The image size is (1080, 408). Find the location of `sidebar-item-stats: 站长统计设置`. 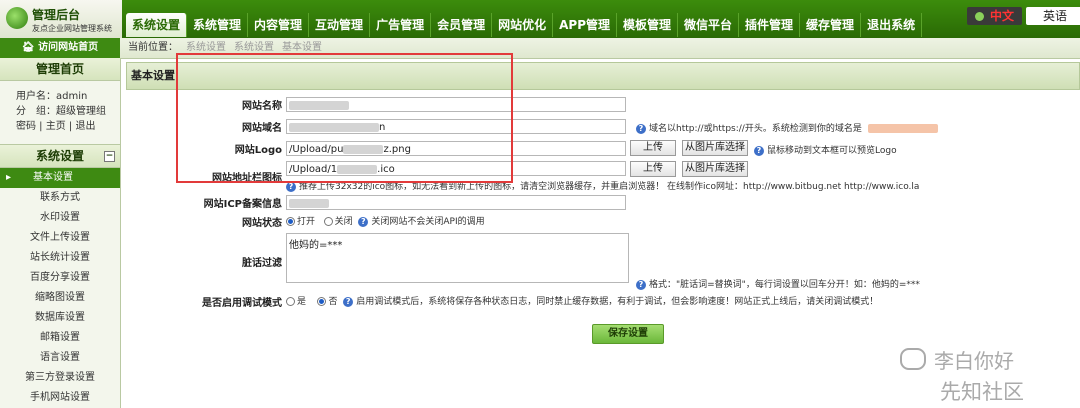

sidebar-item-stats: 站长统计设置 is located at coordinates (60, 258).